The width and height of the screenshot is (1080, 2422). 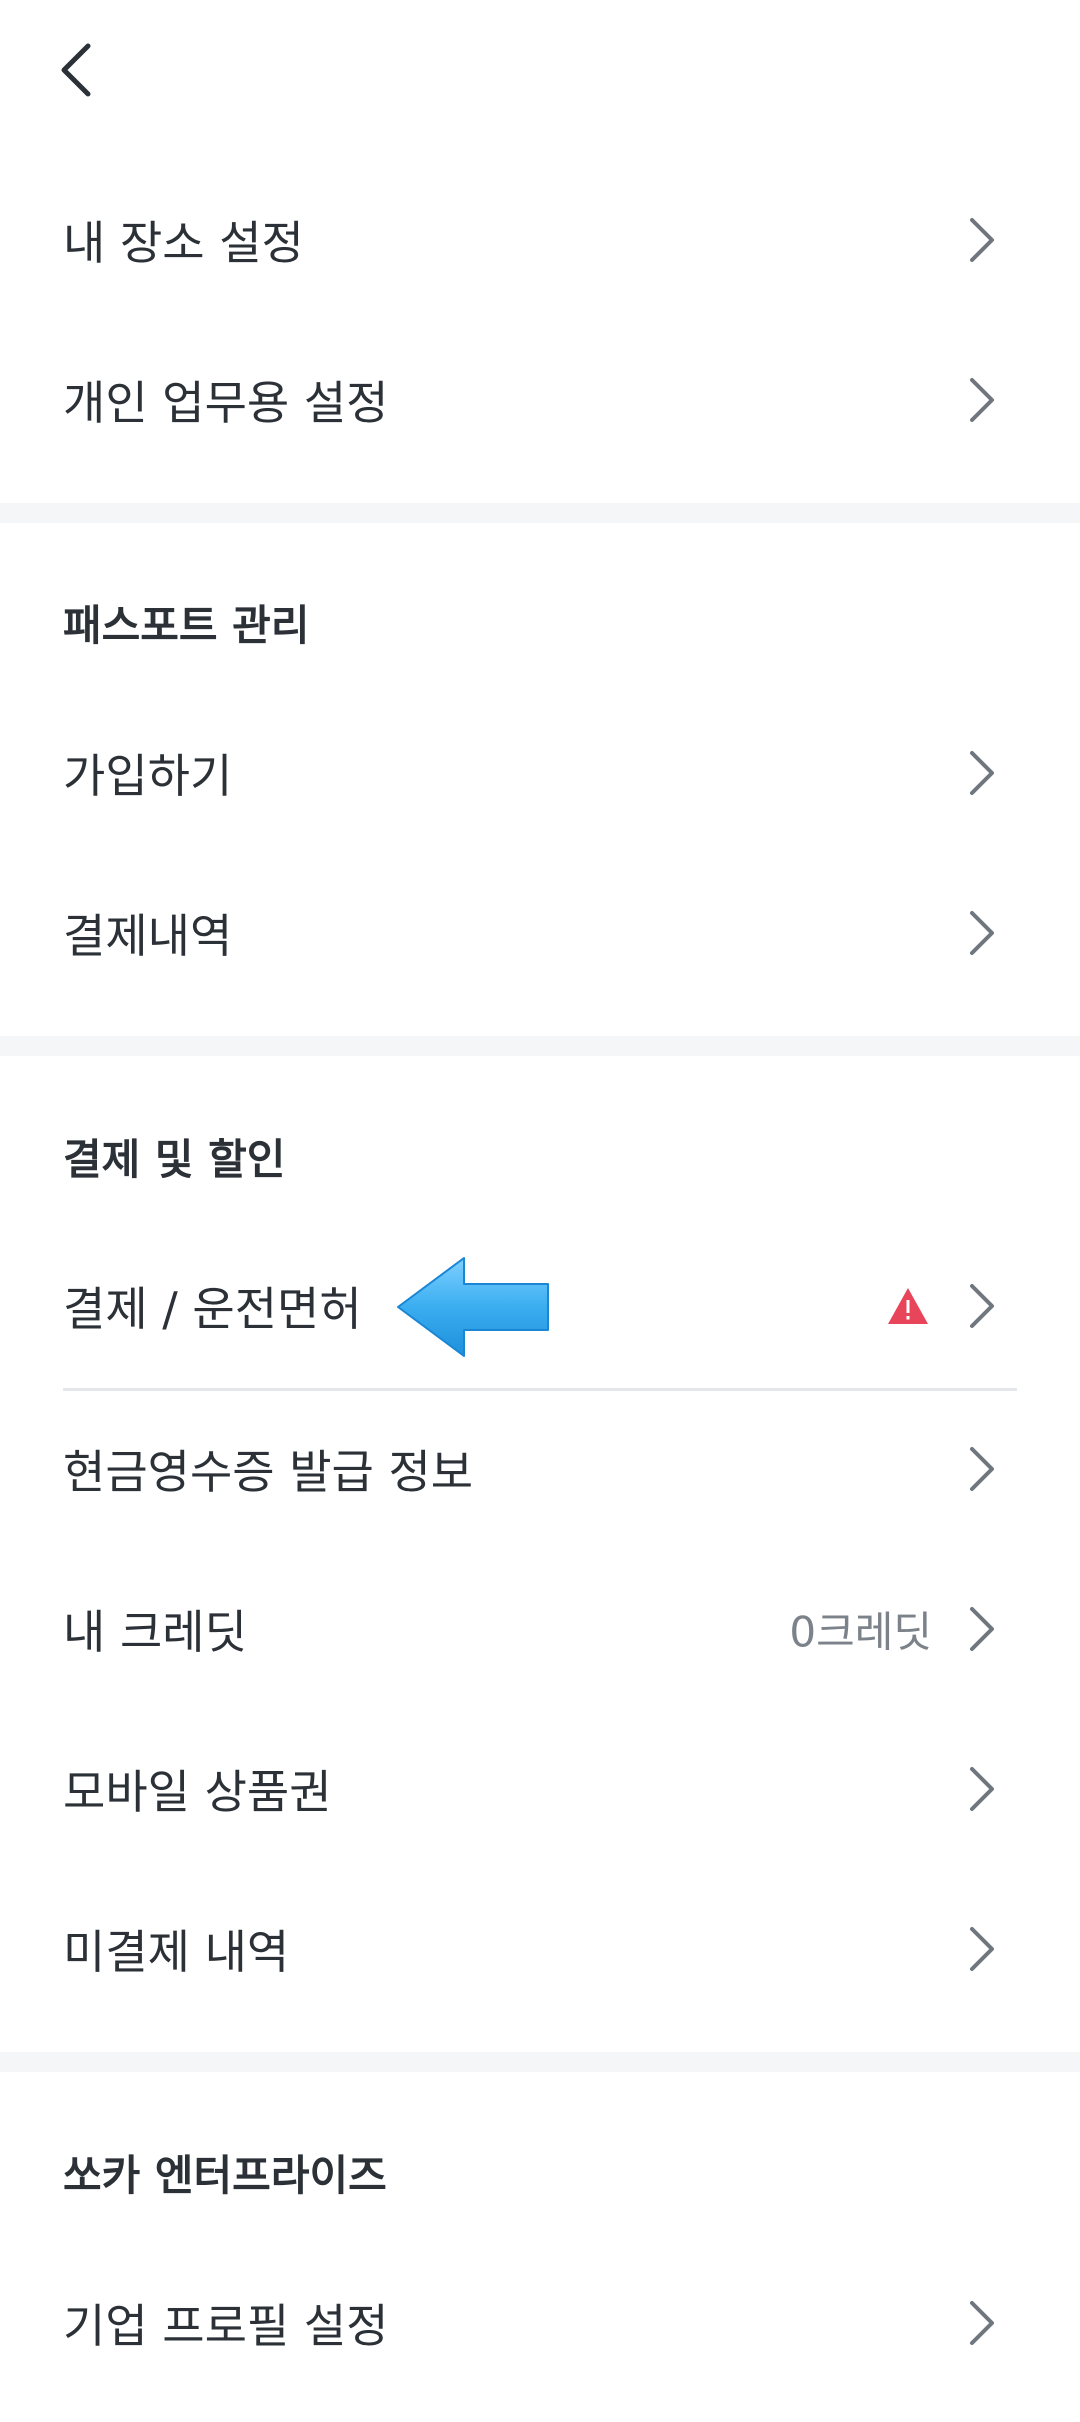 I want to click on menu-item-label: 결제내역, so click(x=148, y=936).